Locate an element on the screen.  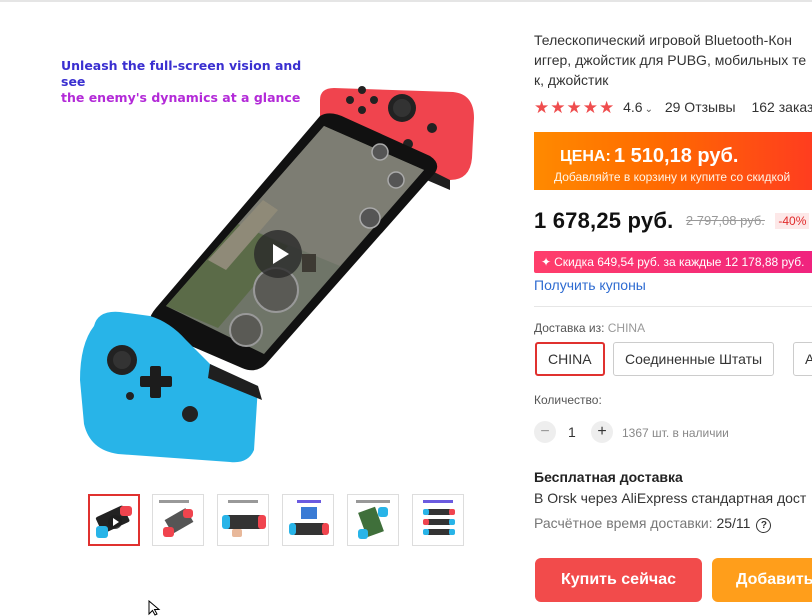
quantity-value: 1 is located at coordinates (572, 432).